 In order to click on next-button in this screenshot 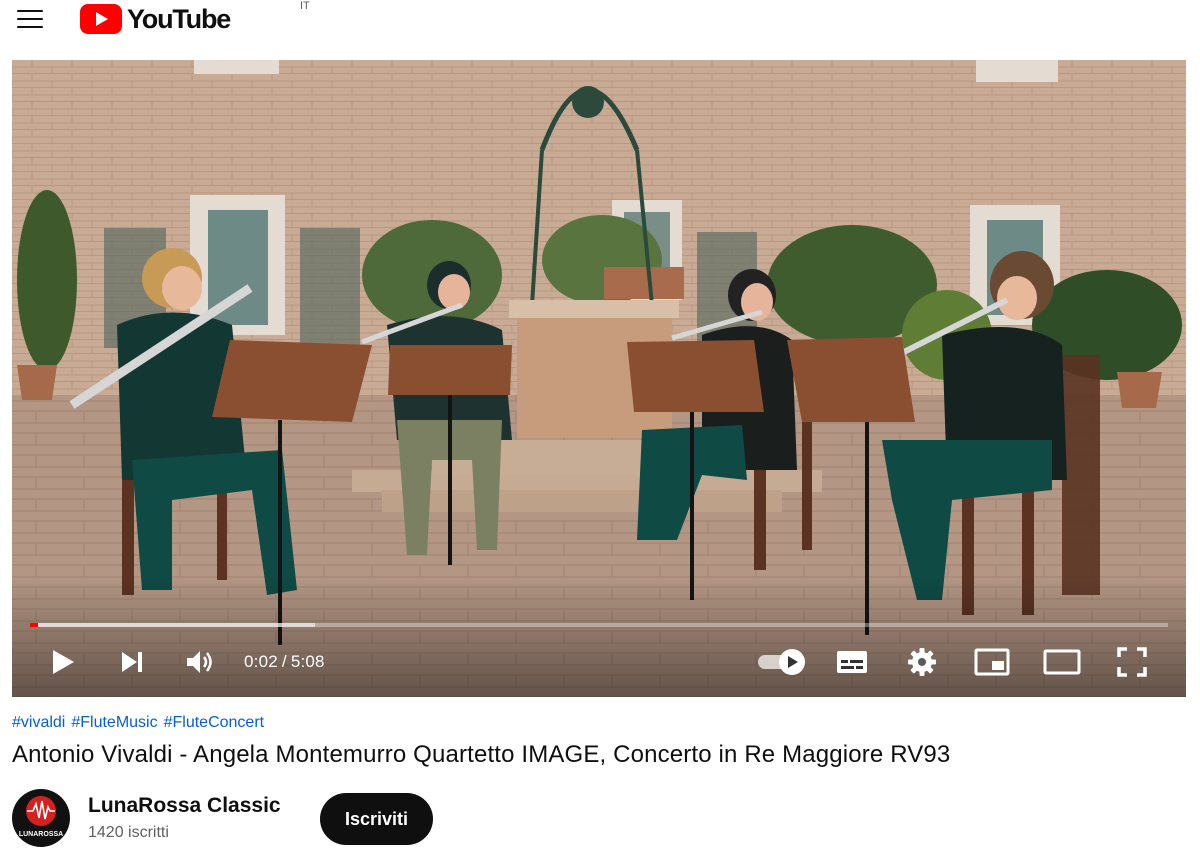, I will do `click(132, 662)`.